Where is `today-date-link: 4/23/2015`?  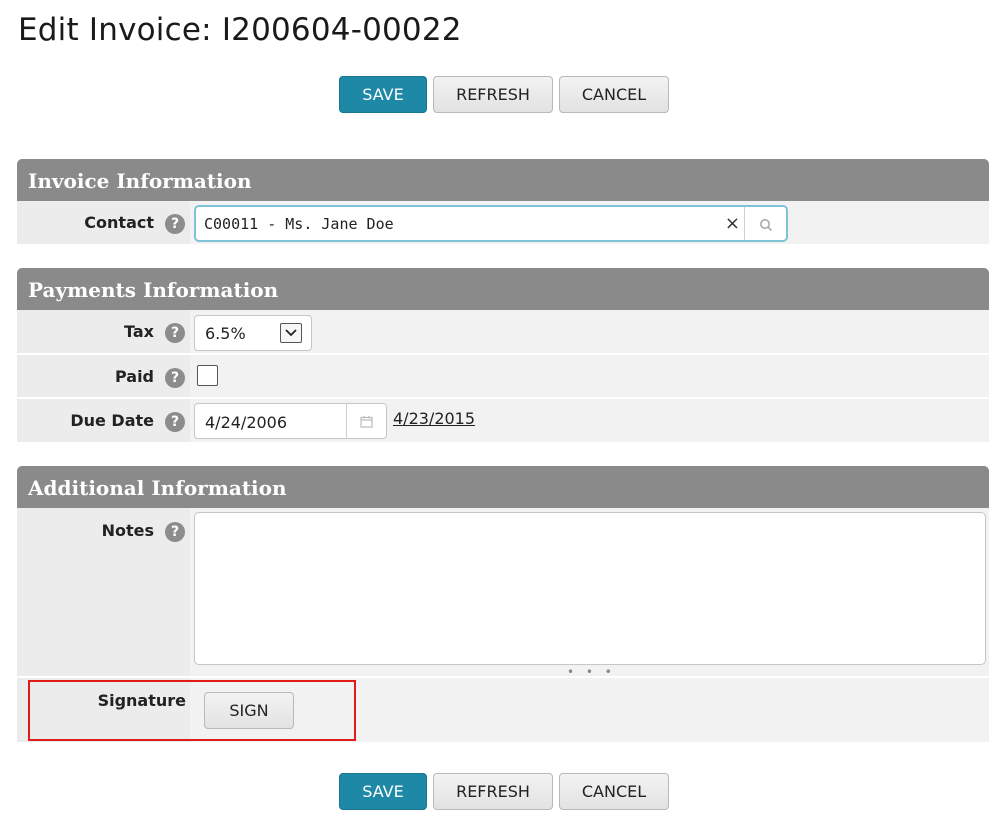
today-date-link: 4/23/2015 is located at coordinates (434, 418).